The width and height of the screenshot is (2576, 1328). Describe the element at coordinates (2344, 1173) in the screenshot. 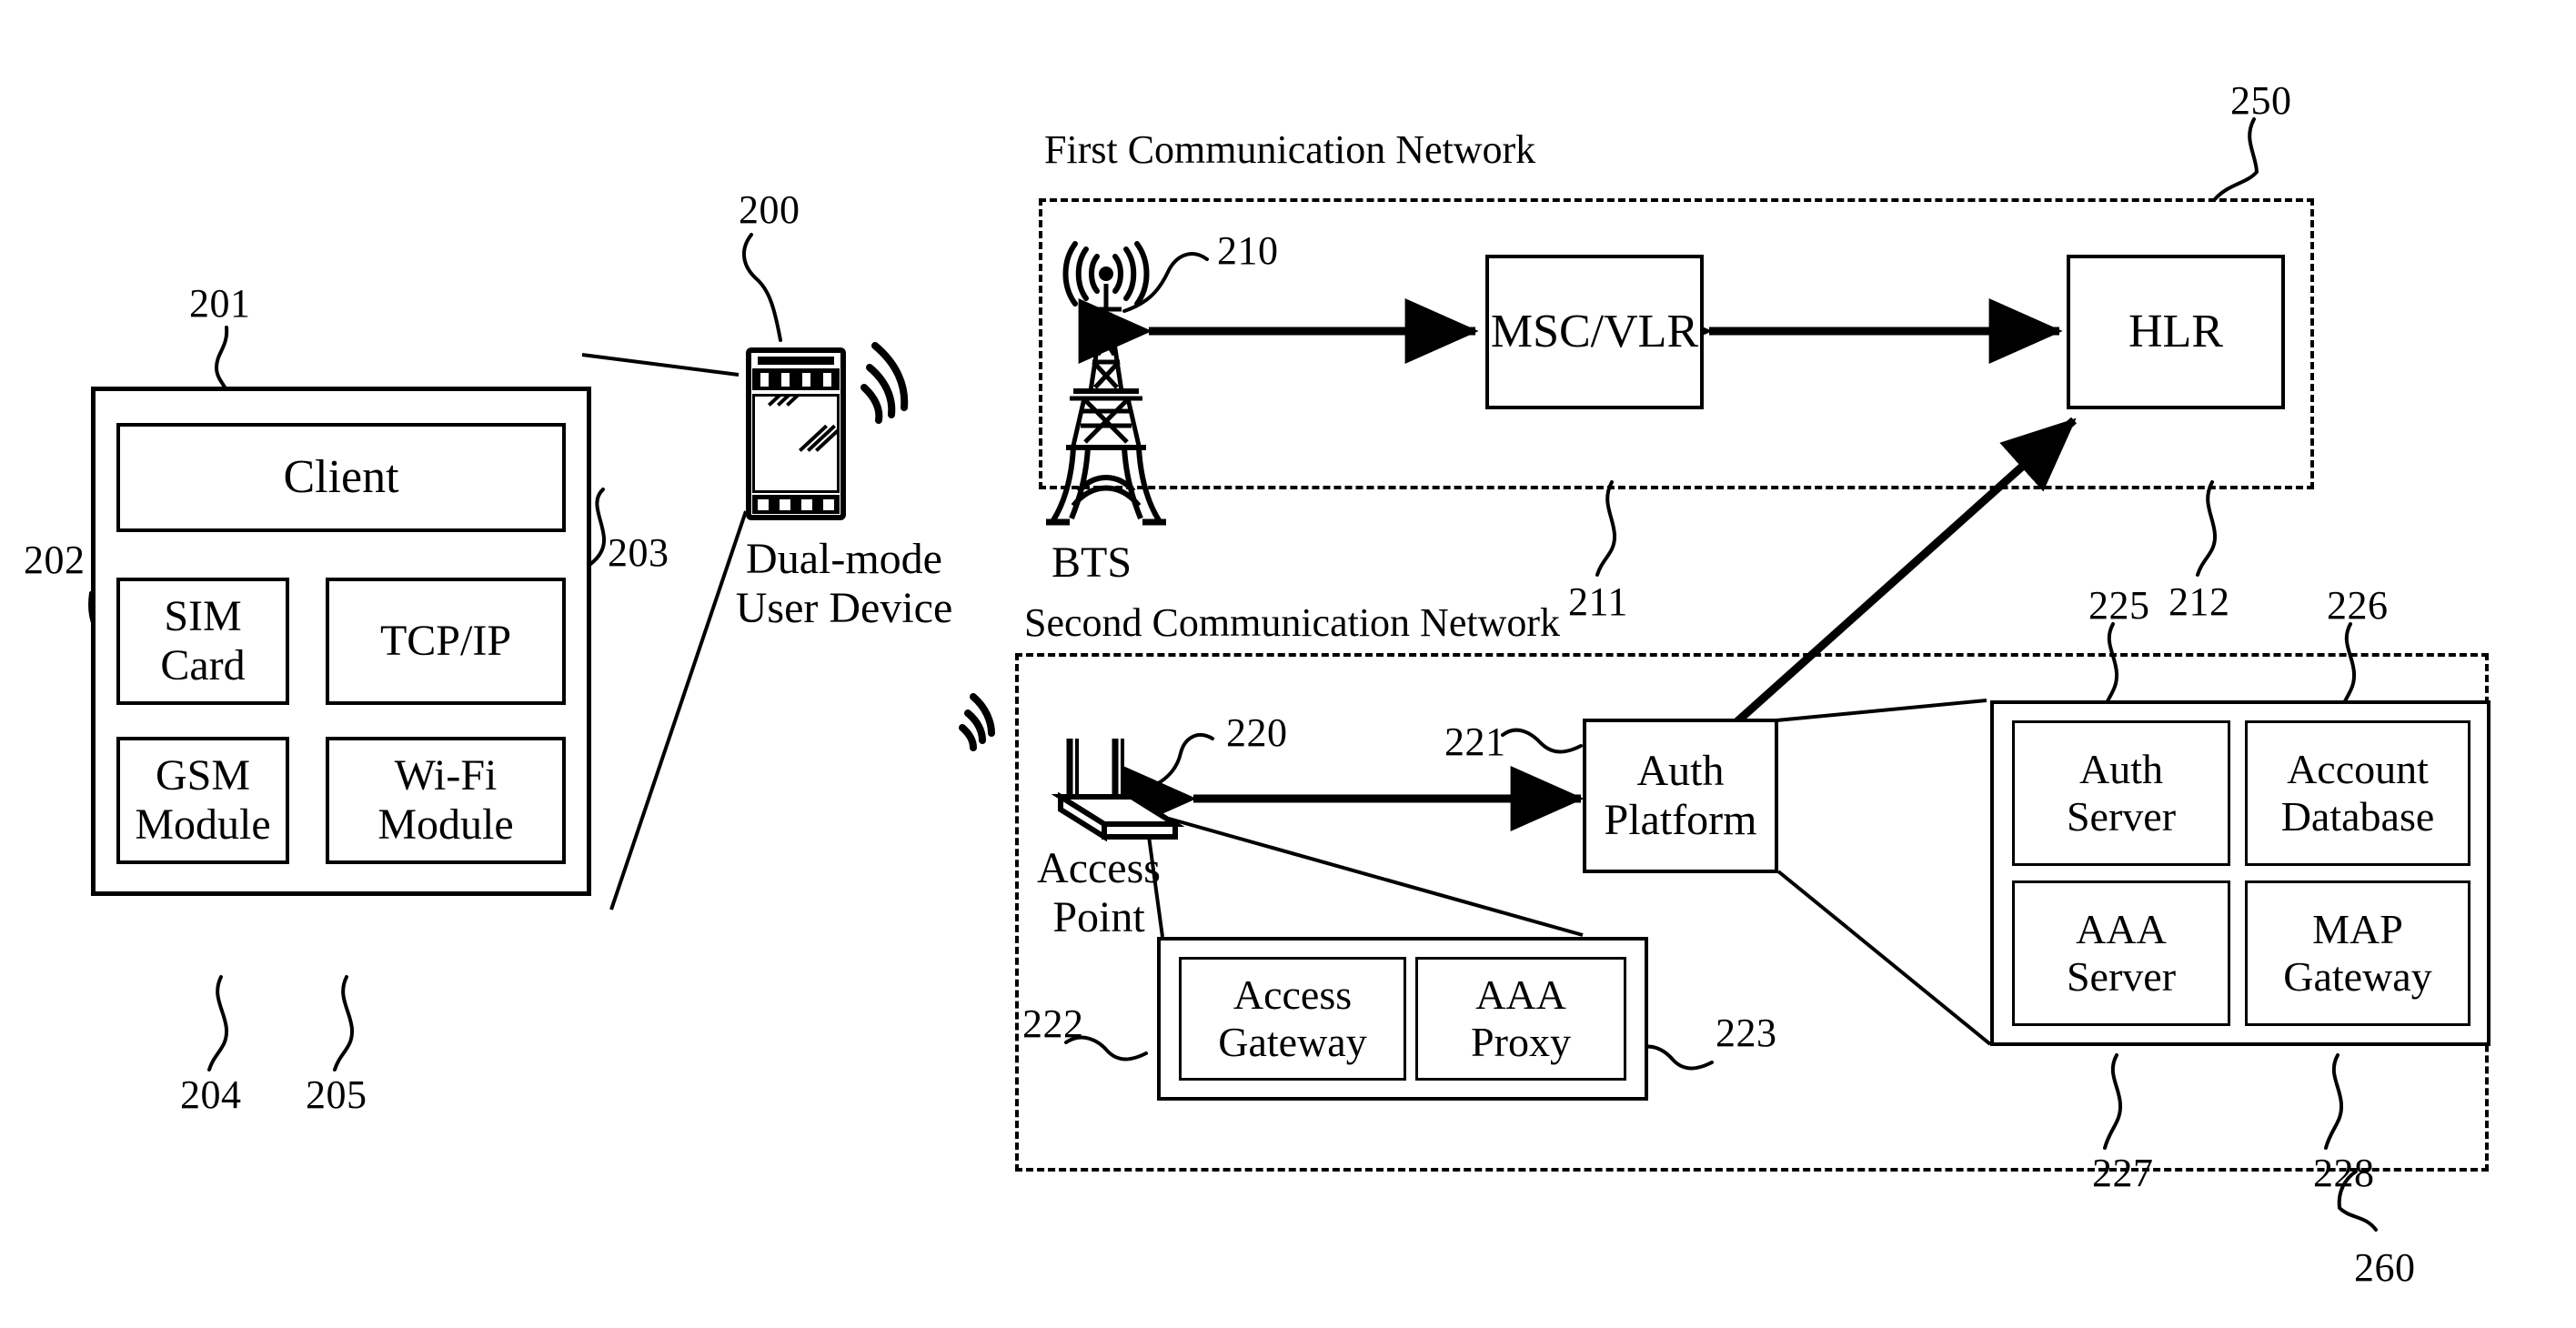

I see `ref-228: 228` at that location.